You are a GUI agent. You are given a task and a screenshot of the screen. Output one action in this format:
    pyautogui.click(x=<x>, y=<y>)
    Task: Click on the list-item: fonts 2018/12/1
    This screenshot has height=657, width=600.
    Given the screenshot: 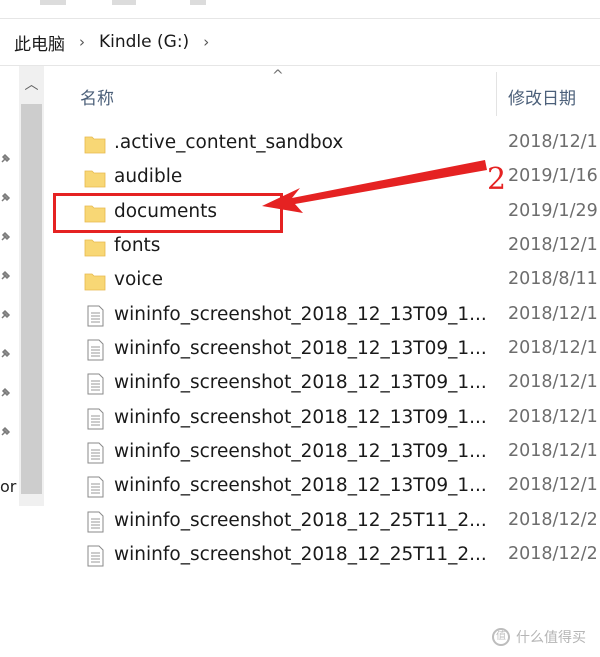 What is the action you would take?
    pyautogui.click(x=340, y=247)
    